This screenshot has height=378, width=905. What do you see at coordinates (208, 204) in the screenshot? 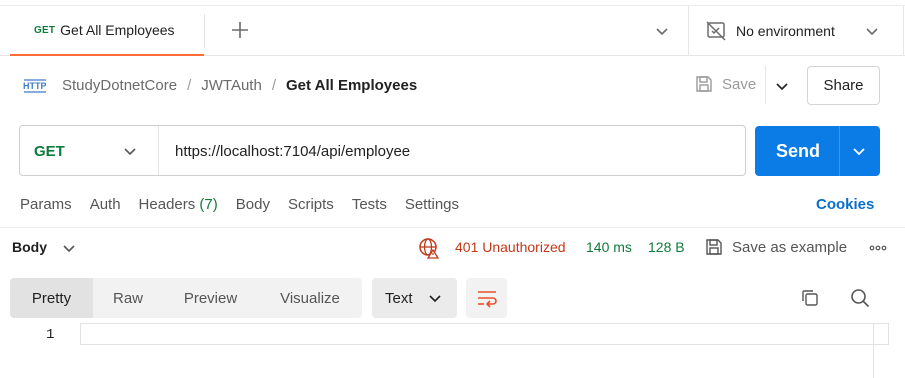
I see `headers-count: (7)` at bounding box center [208, 204].